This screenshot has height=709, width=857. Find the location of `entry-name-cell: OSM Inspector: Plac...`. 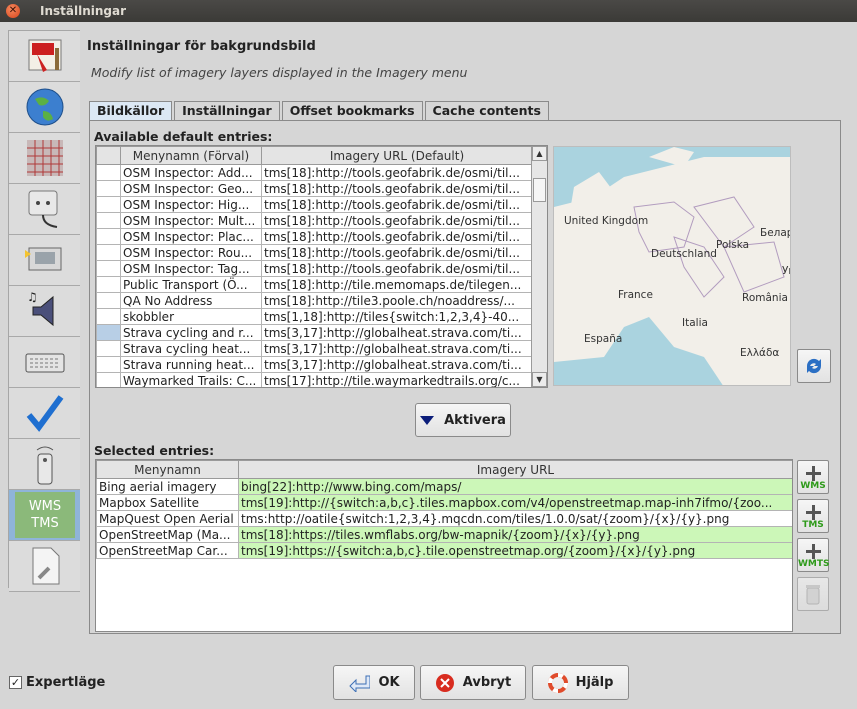

entry-name-cell: OSM Inspector: Plac... is located at coordinates (191, 236).